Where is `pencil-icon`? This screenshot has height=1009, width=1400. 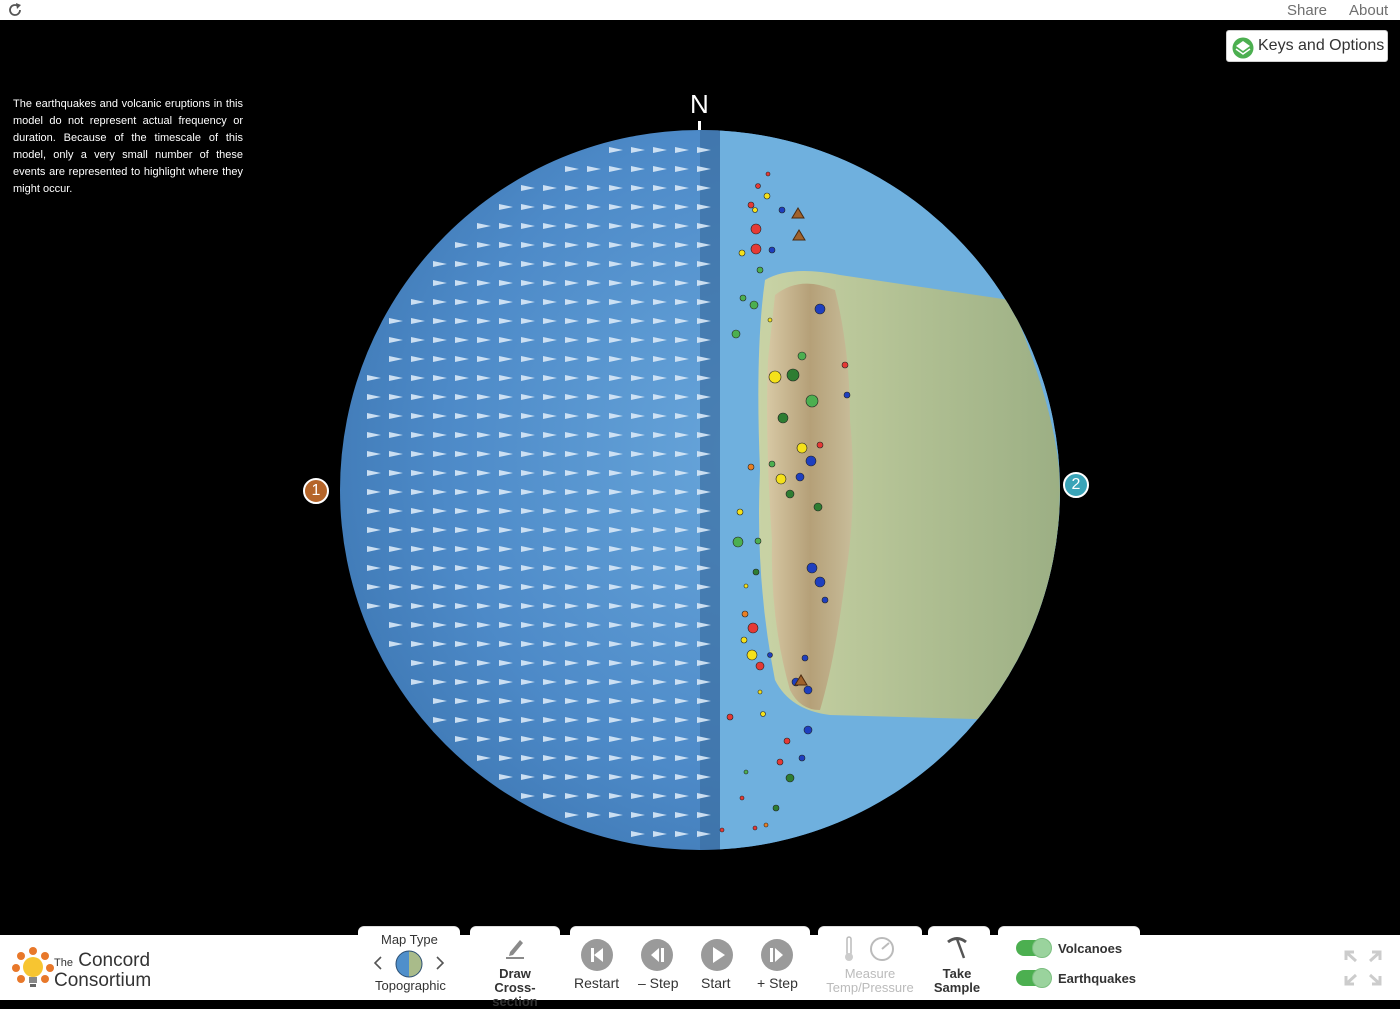 pencil-icon is located at coordinates (515, 948).